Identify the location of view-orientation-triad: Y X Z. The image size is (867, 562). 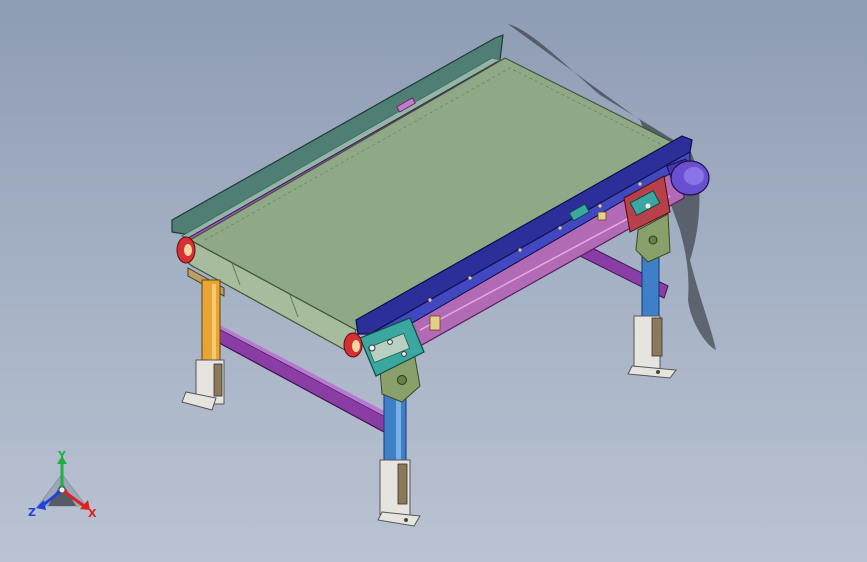
(62, 484).